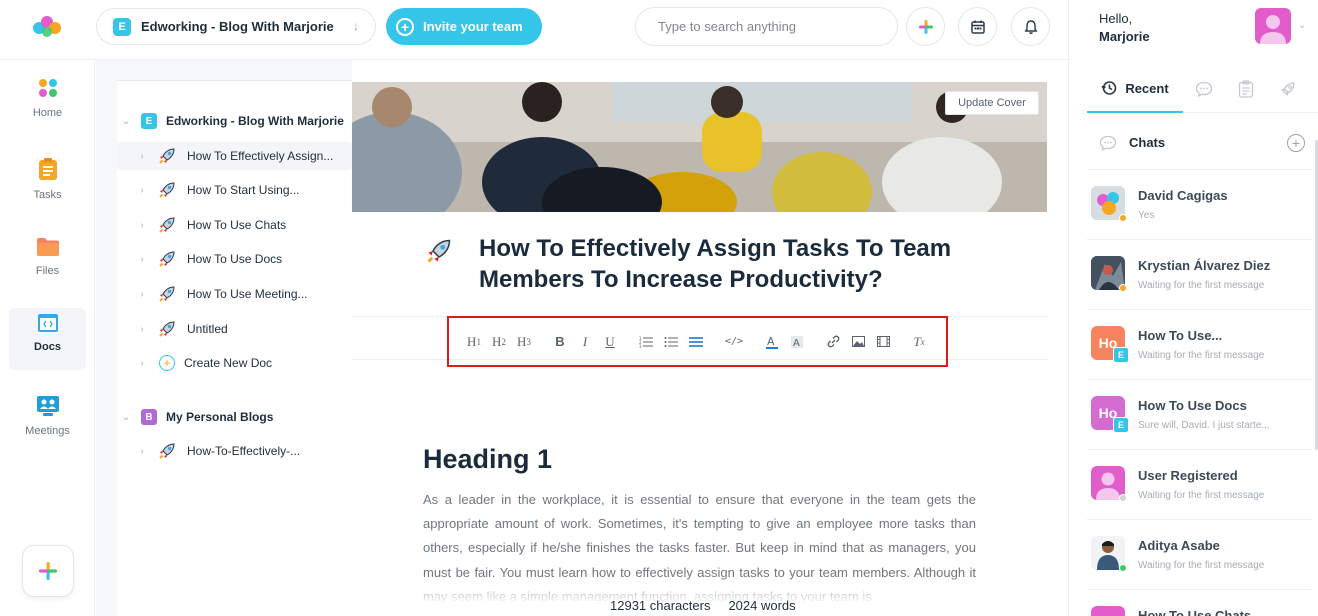  What do you see at coordinates (1192, 405) in the screenshot?
I see `chat-name: How To Use Docs` at bounding box center [1192, 405].